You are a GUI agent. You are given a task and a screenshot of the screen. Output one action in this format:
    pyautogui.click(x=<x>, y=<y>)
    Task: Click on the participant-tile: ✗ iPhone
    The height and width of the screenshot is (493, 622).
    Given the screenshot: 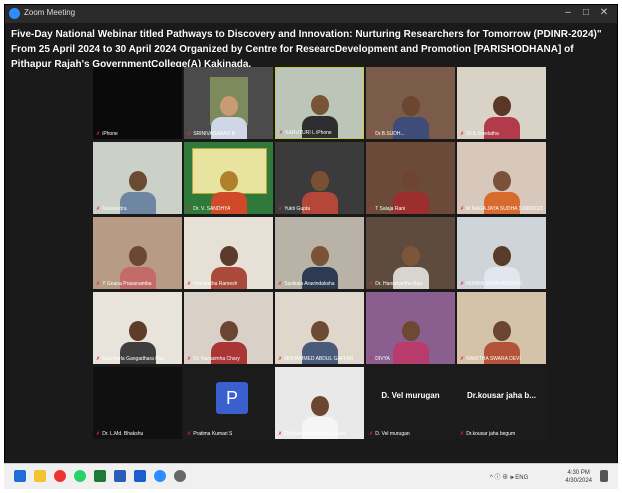 What is the action you would take?
    pyautogui.click(x=137, y=103)
    